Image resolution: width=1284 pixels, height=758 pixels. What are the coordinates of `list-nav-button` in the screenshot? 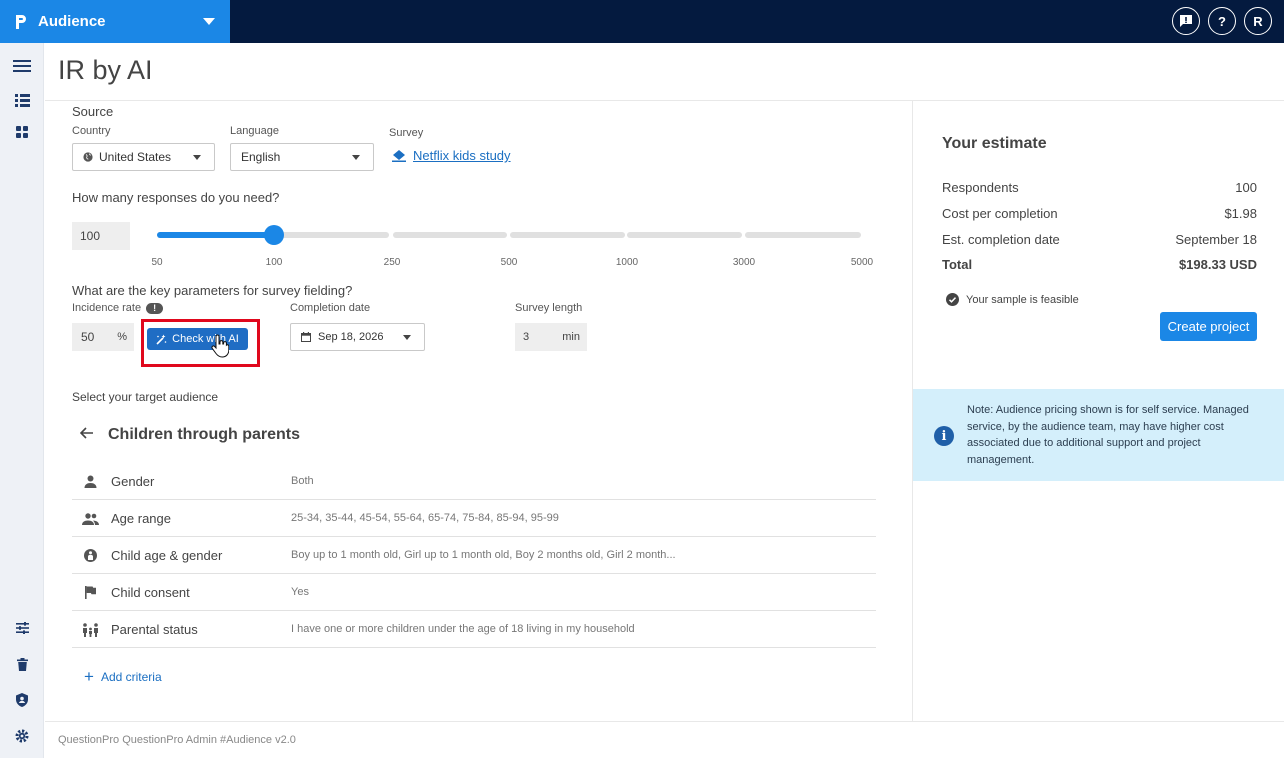 It's located at (22, 100).